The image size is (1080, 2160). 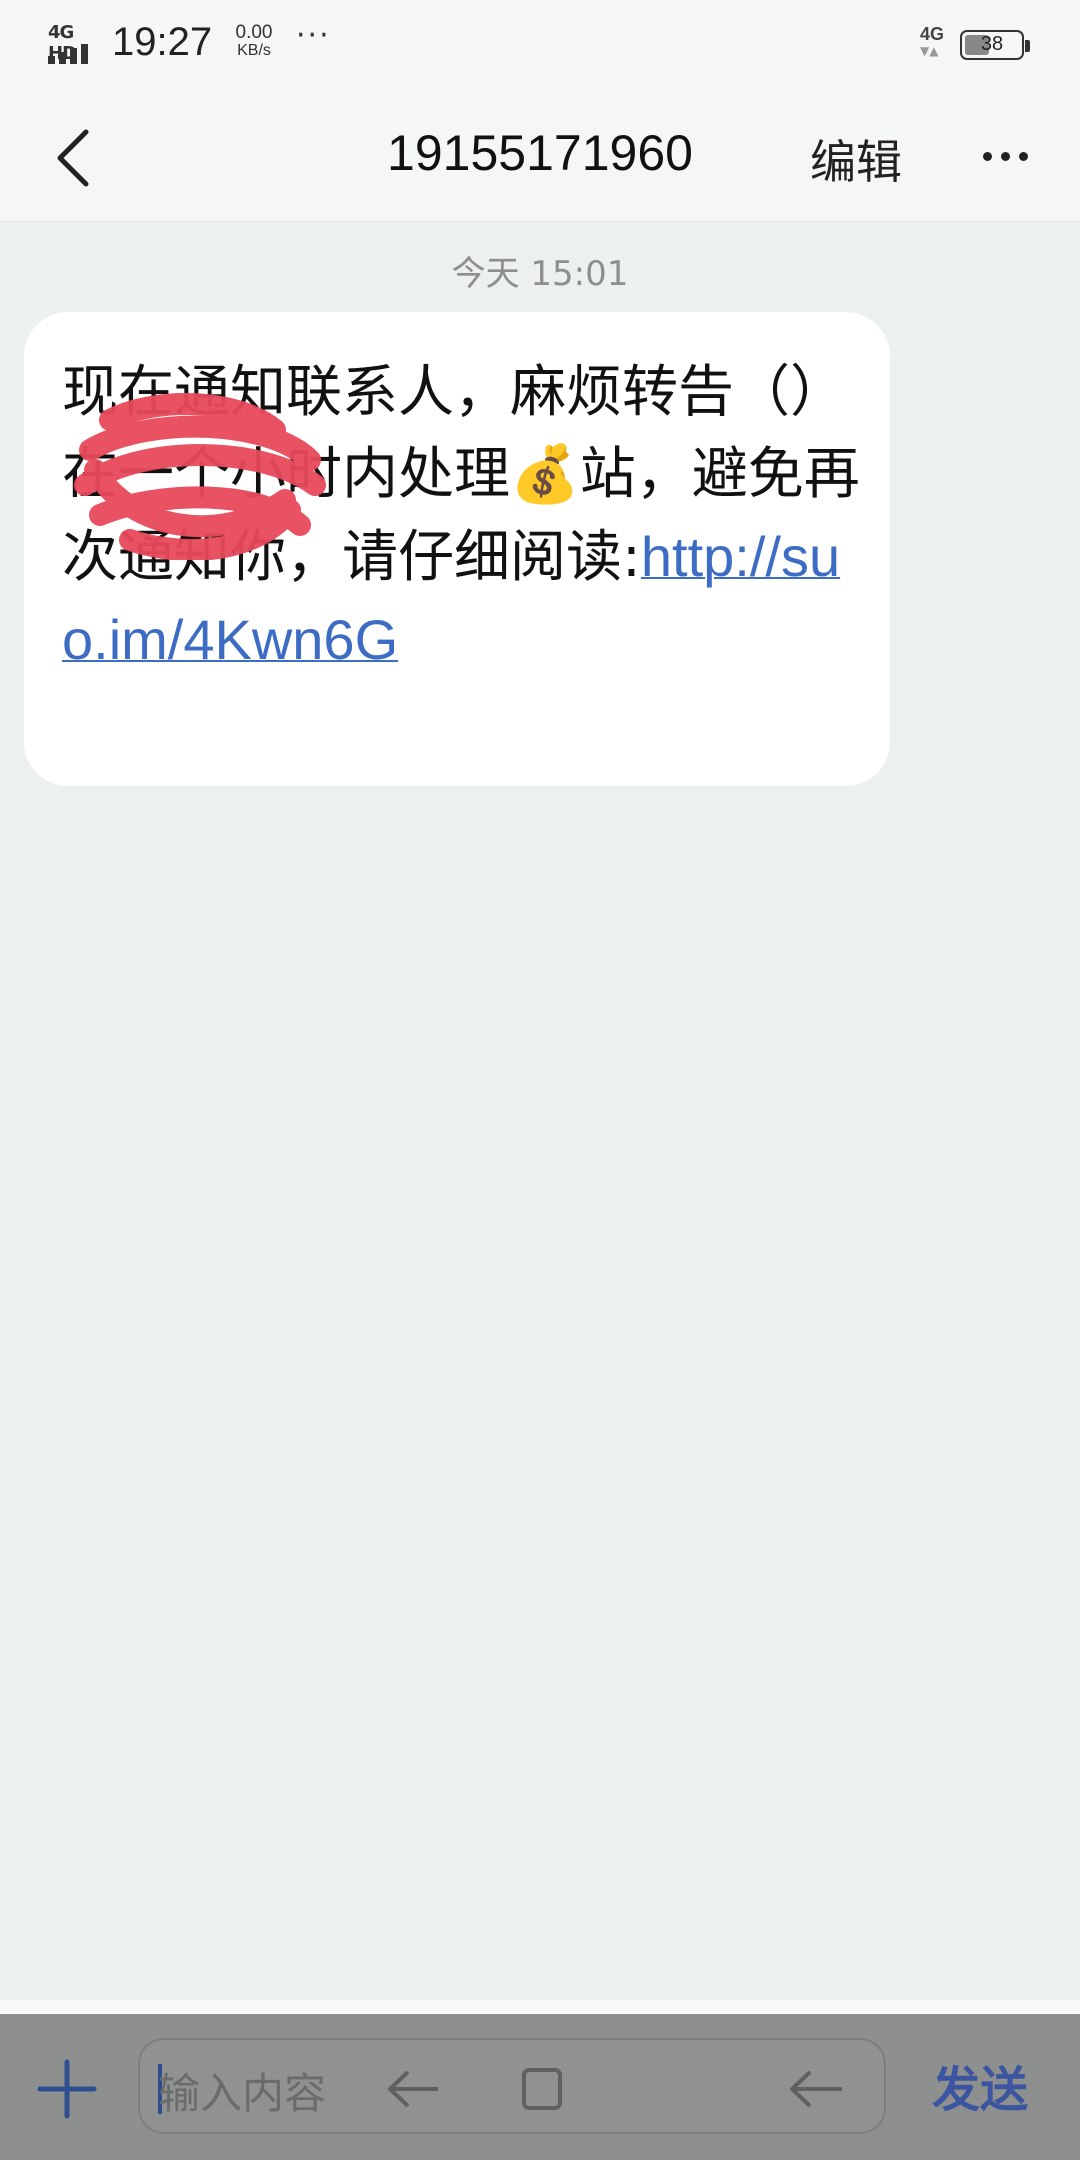 I want to click on plus-icon, so click(x=67, y=2089).